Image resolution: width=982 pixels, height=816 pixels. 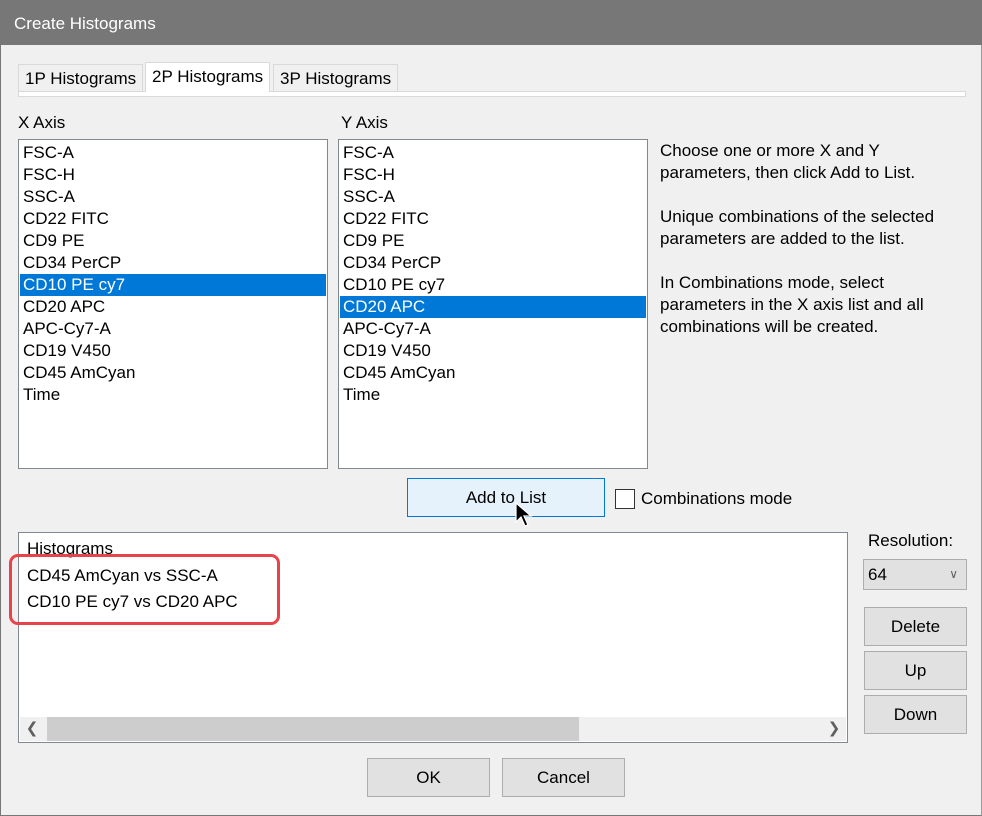 I want to click on y-axis-label: Y Axis, so click(x=364, y=122).